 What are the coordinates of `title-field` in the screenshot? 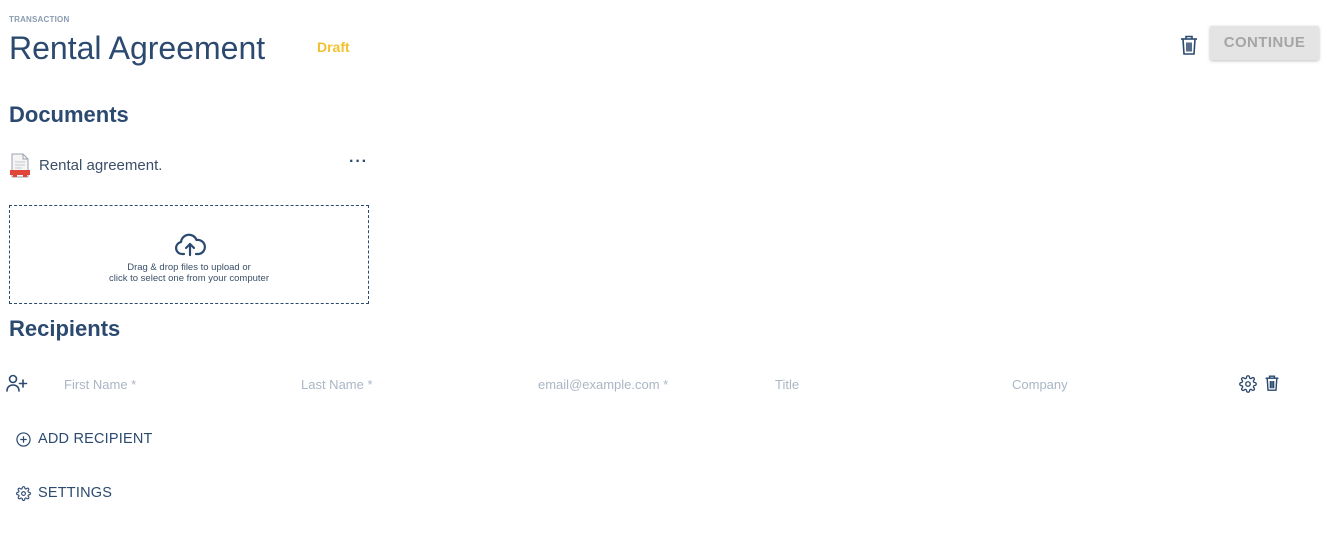 It's located at (885, 384).